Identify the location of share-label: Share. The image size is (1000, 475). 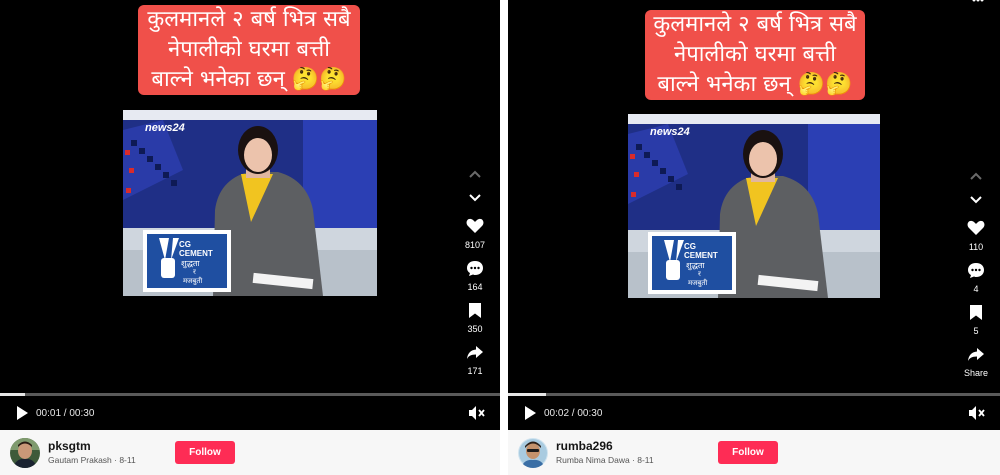
(976, 373).